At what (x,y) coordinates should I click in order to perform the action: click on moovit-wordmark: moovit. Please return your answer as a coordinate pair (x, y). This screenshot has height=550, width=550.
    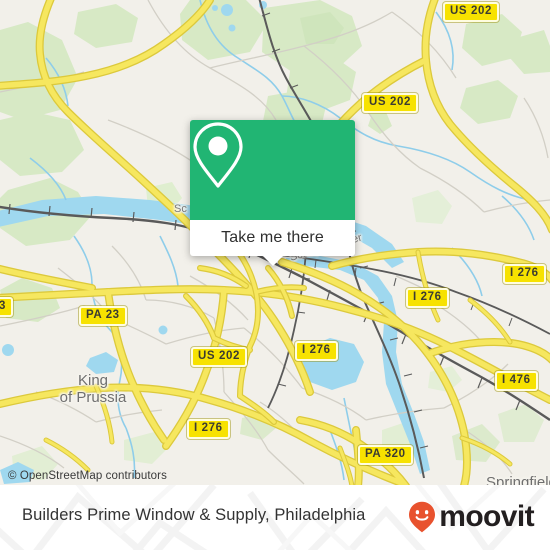
    Looking at the image, I should click on (486, 516).